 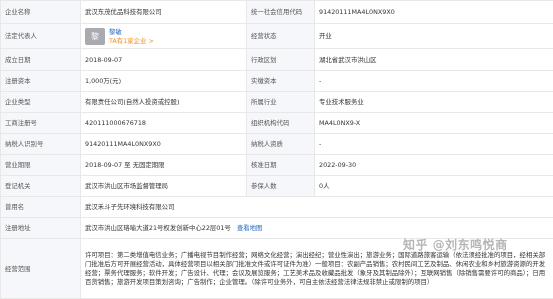 What do you see at coordinates (131, 32) in the screenshot?
I see `legal-rep-name-link: 黎敏` at bounding box center [131, 32].